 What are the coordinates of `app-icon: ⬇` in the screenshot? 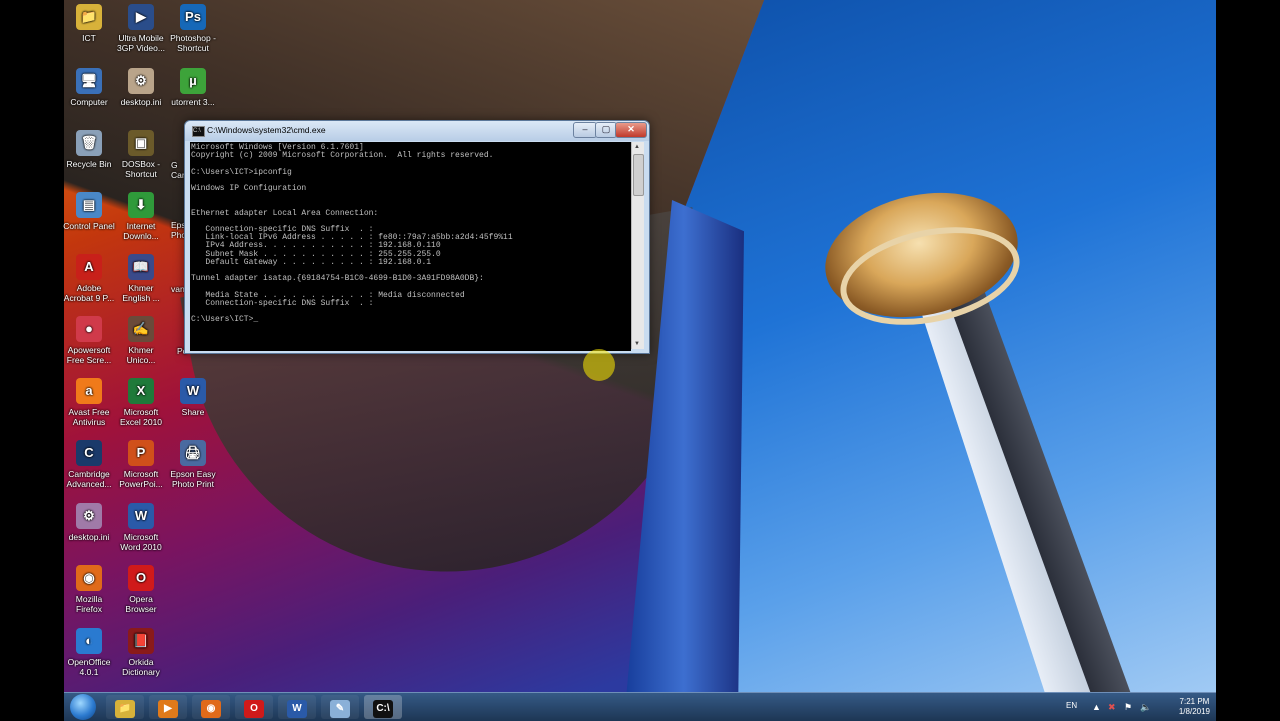 It's located at (141, 205).